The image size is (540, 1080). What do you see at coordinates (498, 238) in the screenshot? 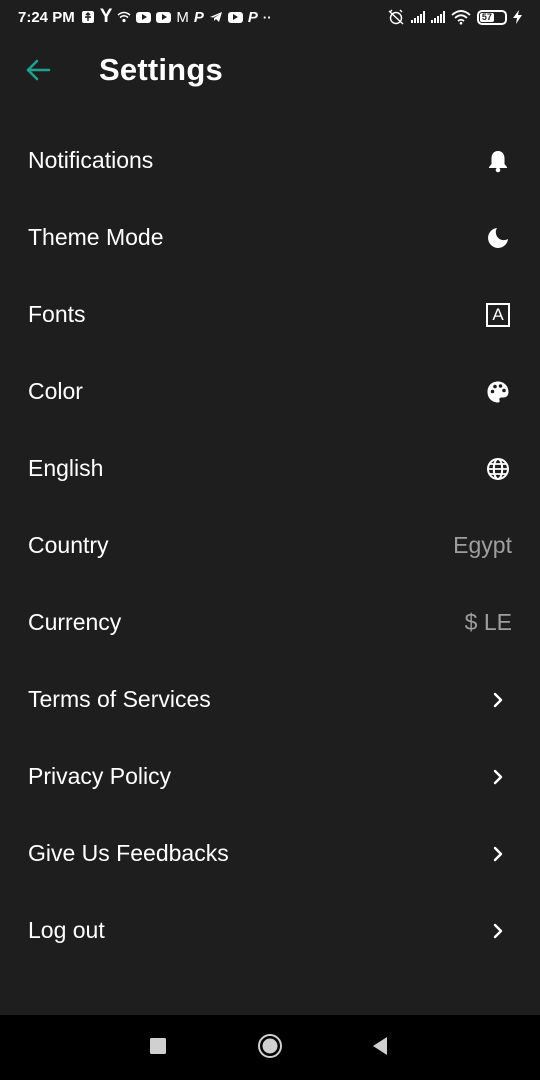
I see `moon-icon` at bounding box center [498, 238].